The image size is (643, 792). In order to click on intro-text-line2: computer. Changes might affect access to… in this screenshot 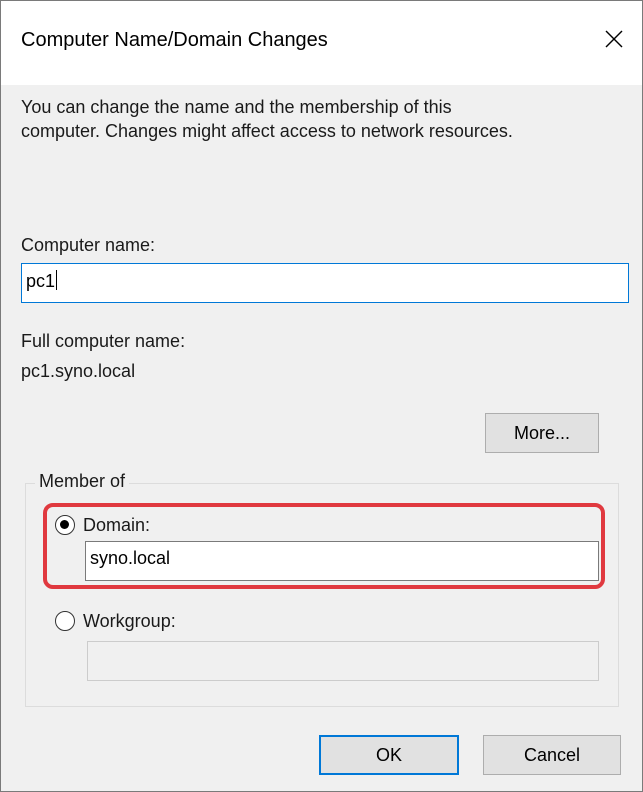, I will do `click(267, 131)`.